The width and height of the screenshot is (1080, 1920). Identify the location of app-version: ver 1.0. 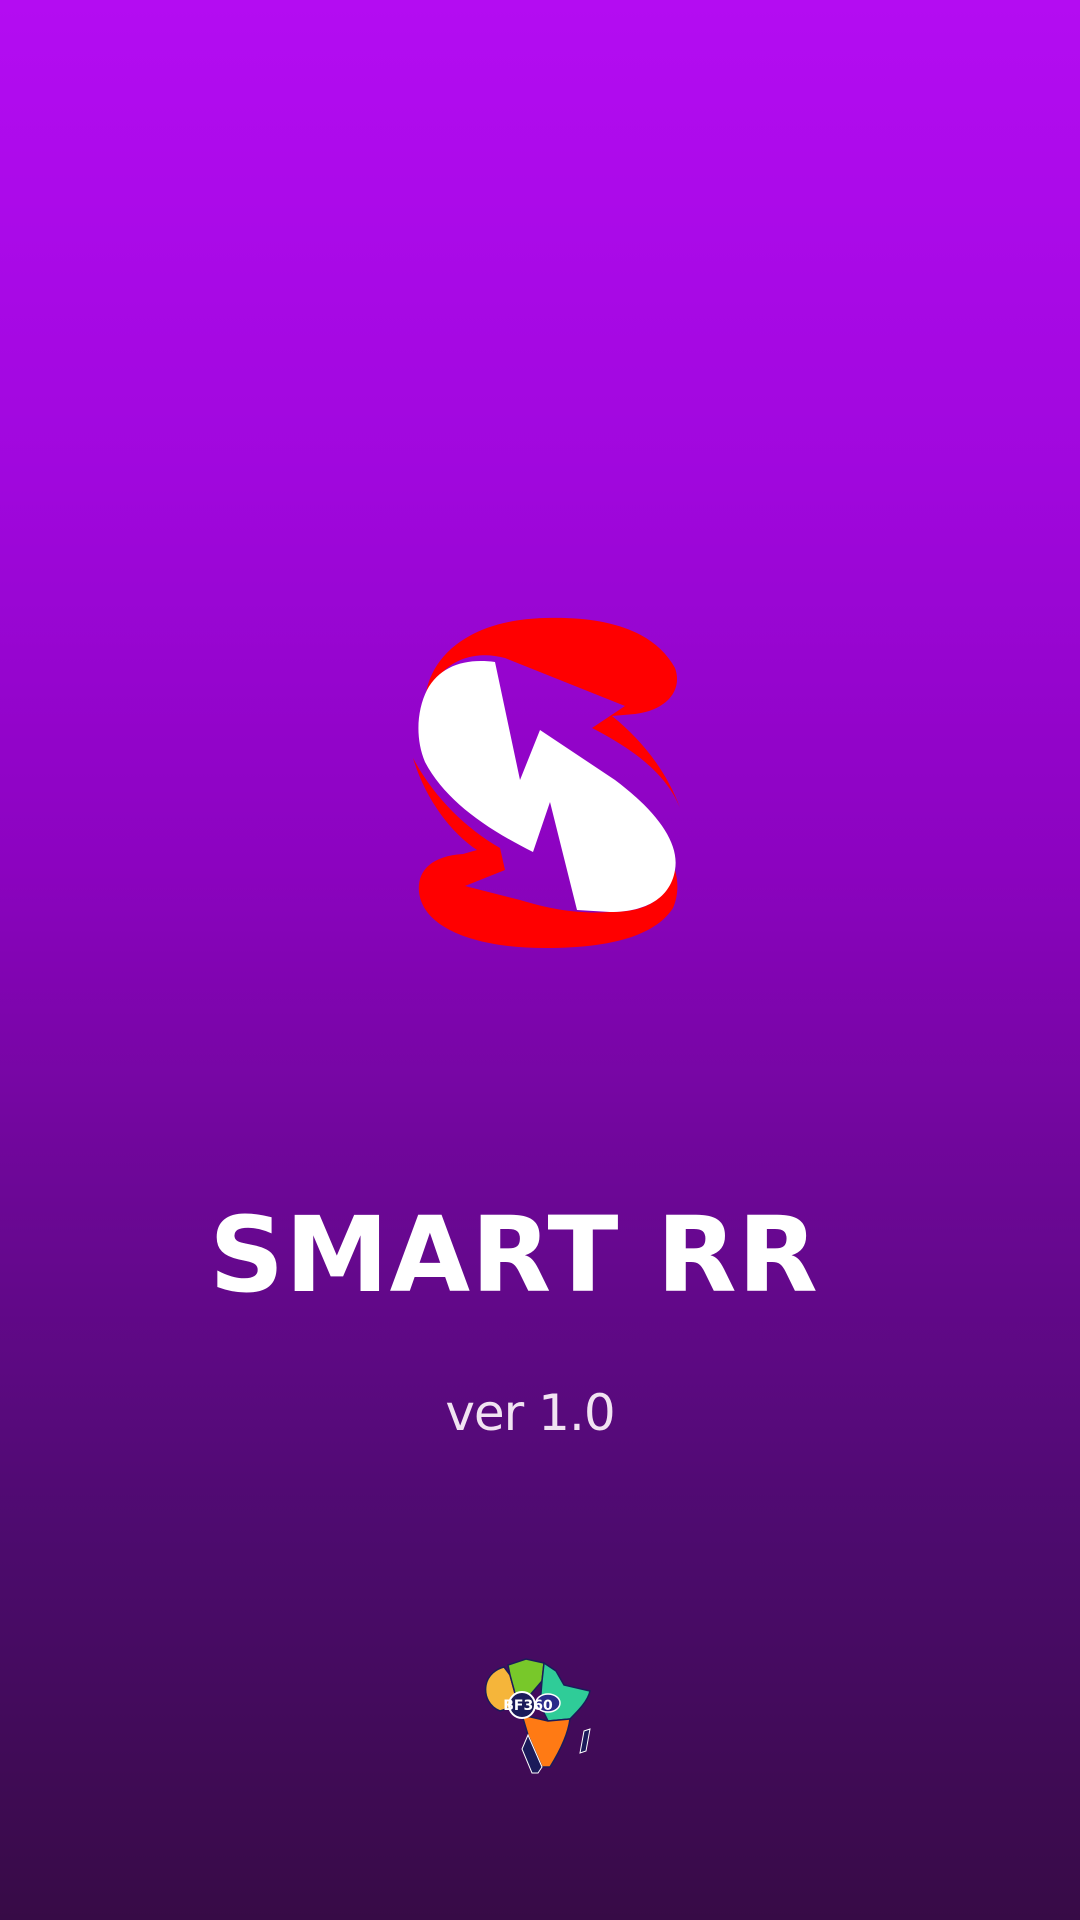
(530, 1413).